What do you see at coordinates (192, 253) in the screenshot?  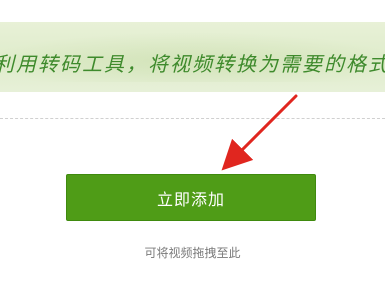 I see `drop-hint-text: 可将视频拖拽至此` at bounding box center [192, 253].